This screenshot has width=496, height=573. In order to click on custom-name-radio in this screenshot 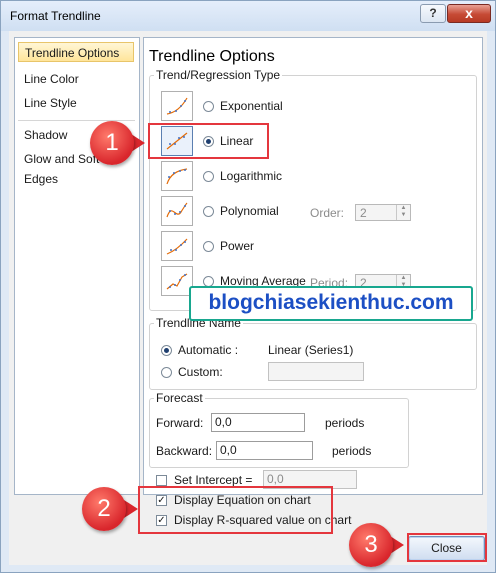, I will do `click(166, 372)`.